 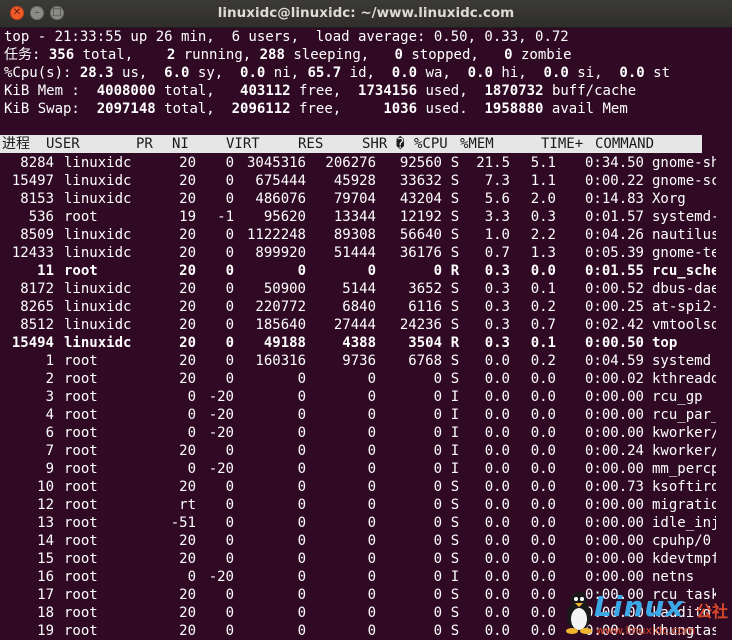 I want to click on col-user: USER, so click(x=63, y=144).